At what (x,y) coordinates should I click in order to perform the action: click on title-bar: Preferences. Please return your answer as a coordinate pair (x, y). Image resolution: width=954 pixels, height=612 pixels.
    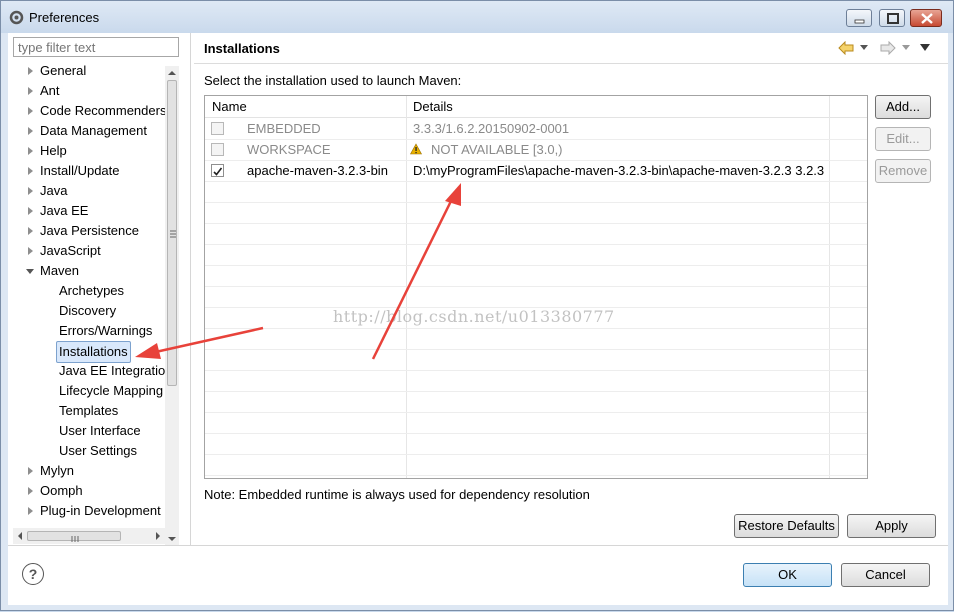
    Looking at the image, I should click on (477, 17).